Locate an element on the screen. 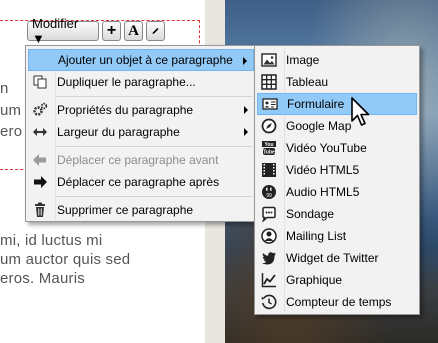 The width and height of the screenshot is (438, 343). menu-item-label: Déplacer ce paragraphe avant is located at coordinates (138, 160).